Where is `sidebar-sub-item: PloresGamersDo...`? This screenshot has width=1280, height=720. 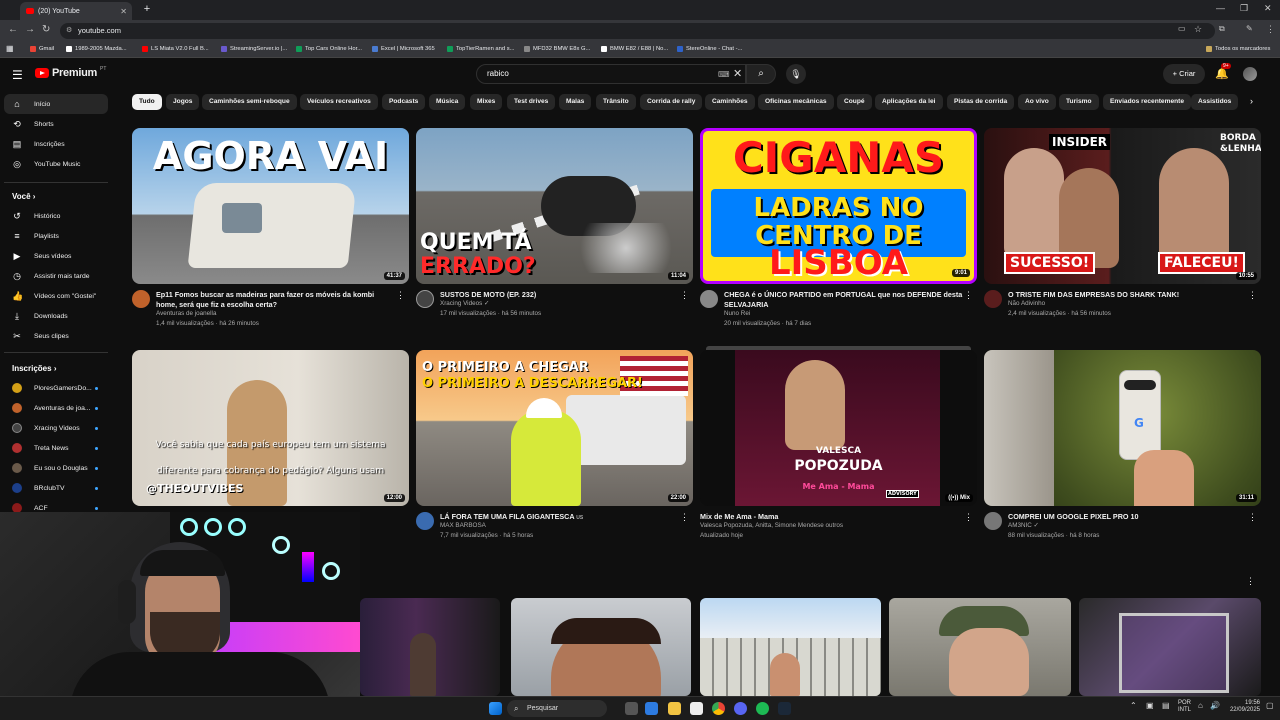
sidebar-sub-item: PloresGamersDo... is located at coordinates (56, 388).